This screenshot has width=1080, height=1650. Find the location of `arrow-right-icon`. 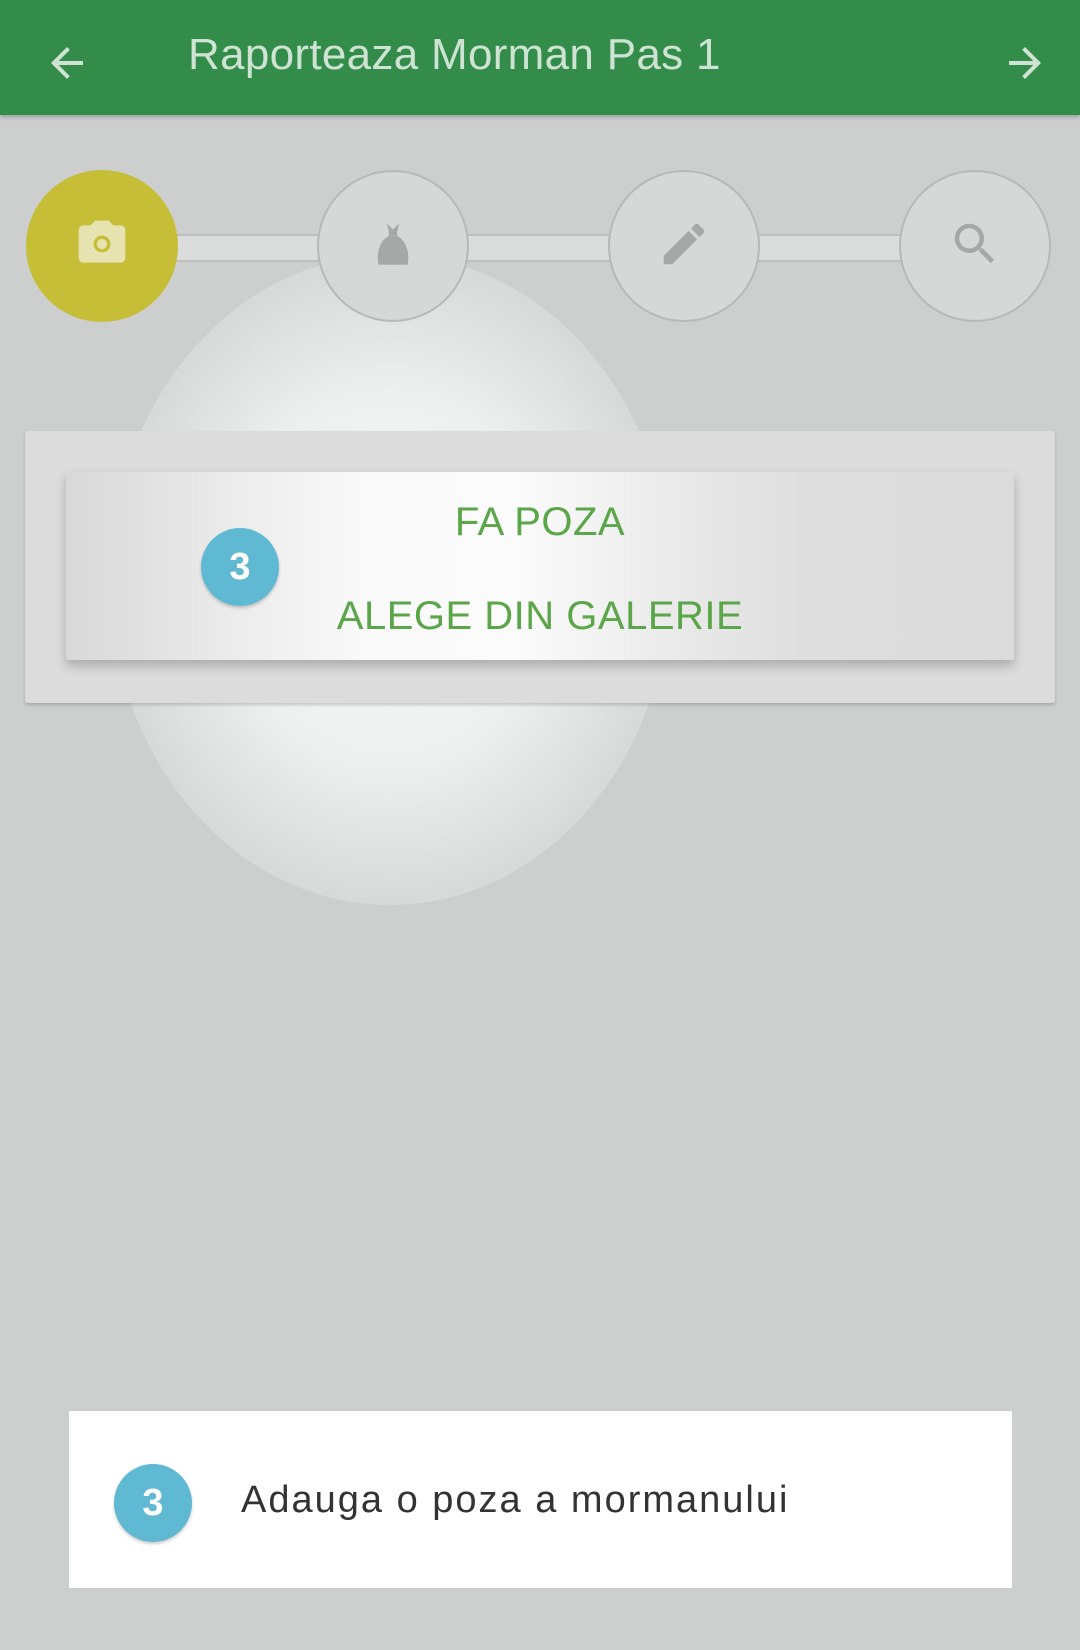

arrow-right-icon is located at coordinates (1025, 65).